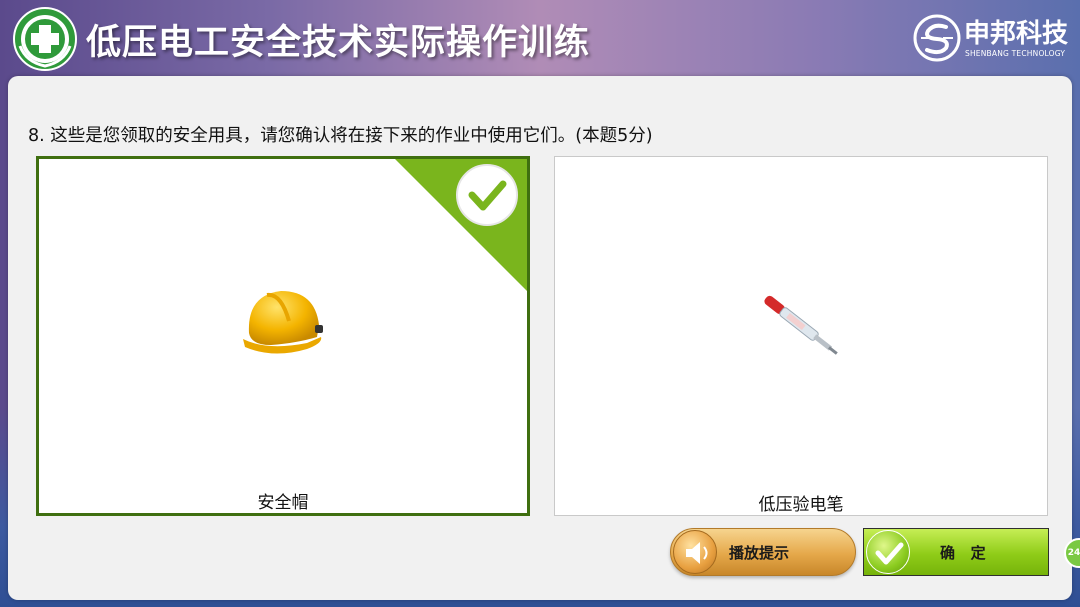 The width and height of the screenshot is (1080, 607). What do you see at coordinates (963, 553) in the screenshot?
I see `confirm-label: 确 定` at bounding box center [963, 553].